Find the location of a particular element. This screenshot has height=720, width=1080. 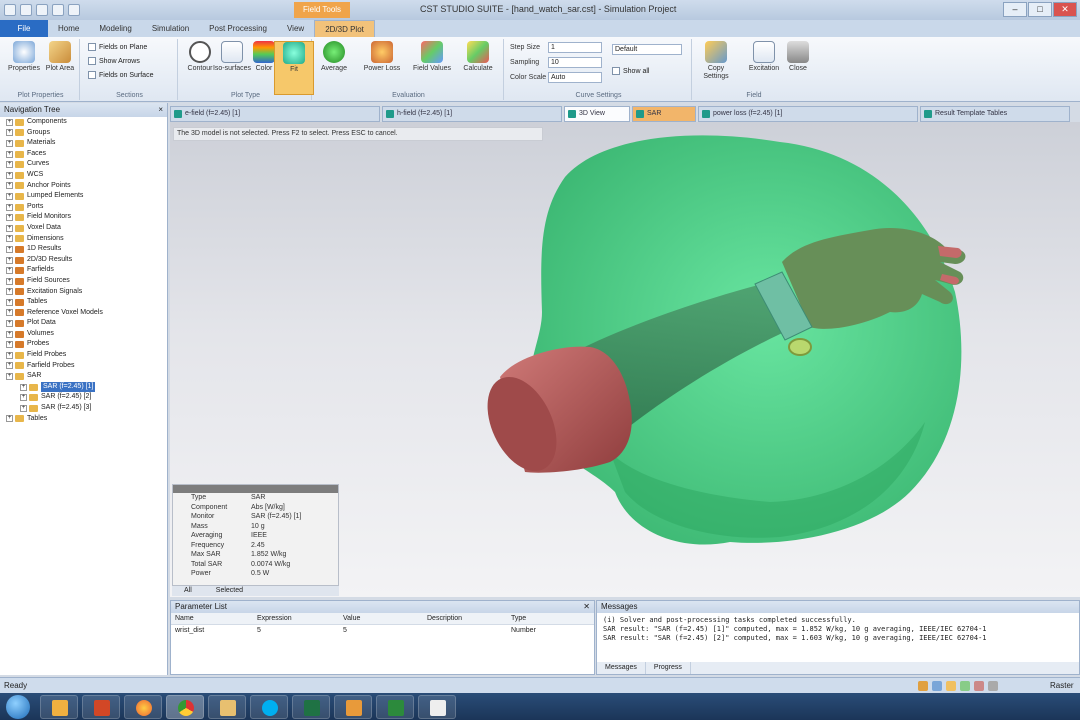

tree-item: + SAR (f=2.45) [2] is located at coordinates (83, 397).